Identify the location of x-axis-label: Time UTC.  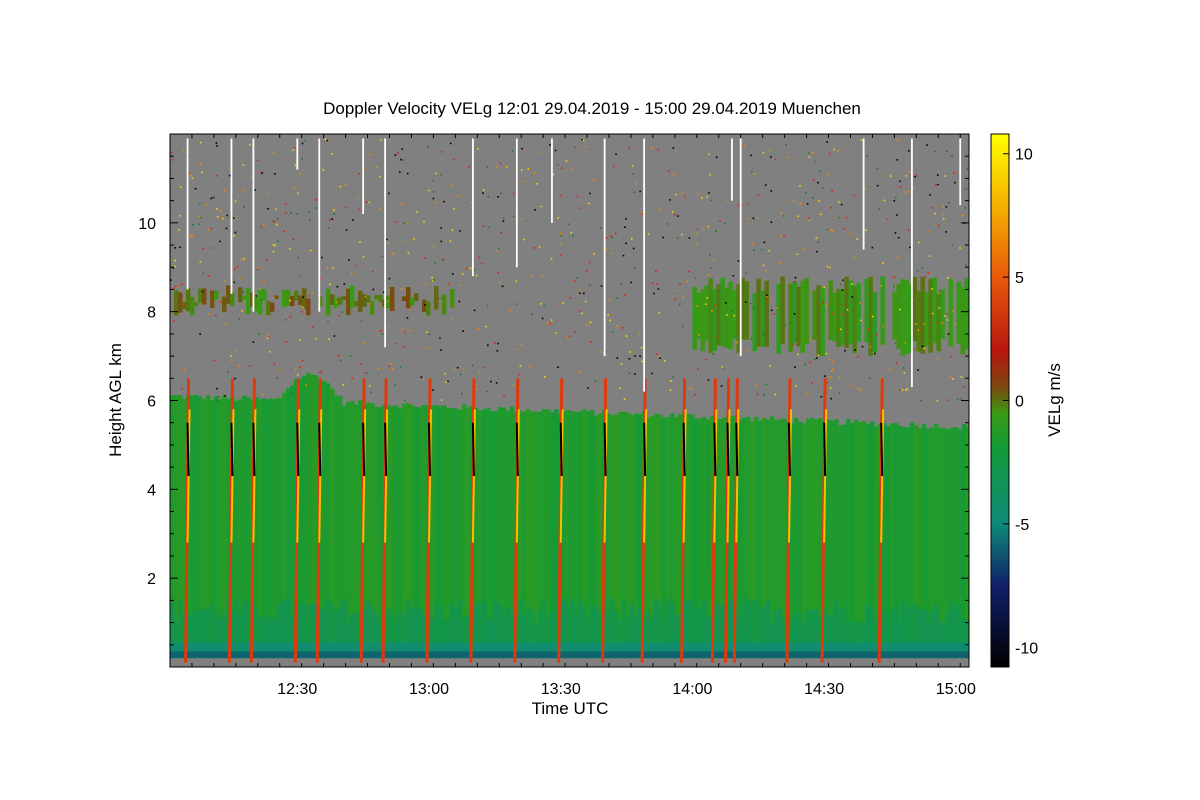
(570, 708).